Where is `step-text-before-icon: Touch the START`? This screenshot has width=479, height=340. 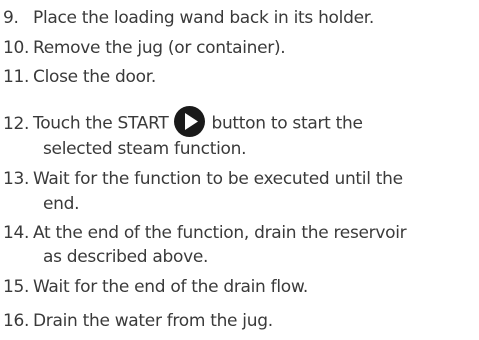 step-text-before-icon: Touch the START is located at coordinates (101, 123).